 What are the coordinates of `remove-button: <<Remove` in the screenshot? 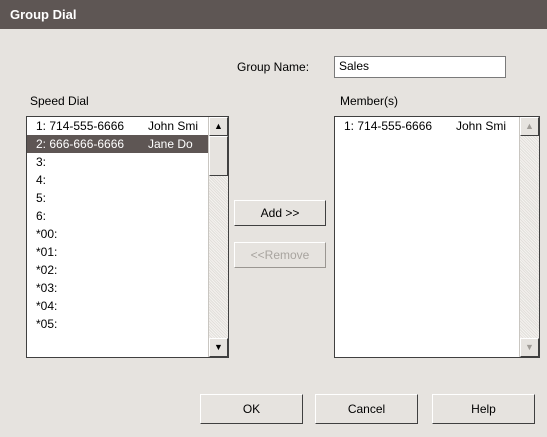 It's located at (280, 255).